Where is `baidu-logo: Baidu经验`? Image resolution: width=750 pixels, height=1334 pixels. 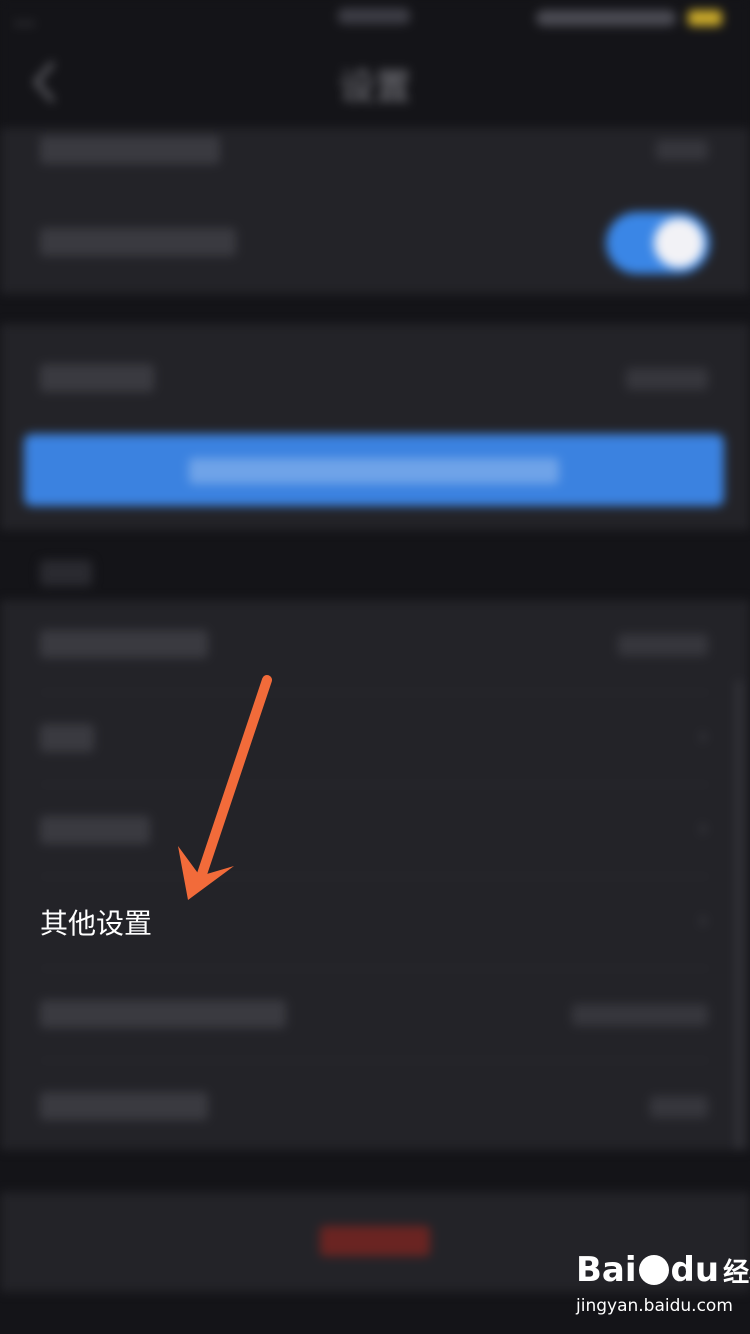
baidu-logo: Baidu经验 is located at coordinates (663, 1270).